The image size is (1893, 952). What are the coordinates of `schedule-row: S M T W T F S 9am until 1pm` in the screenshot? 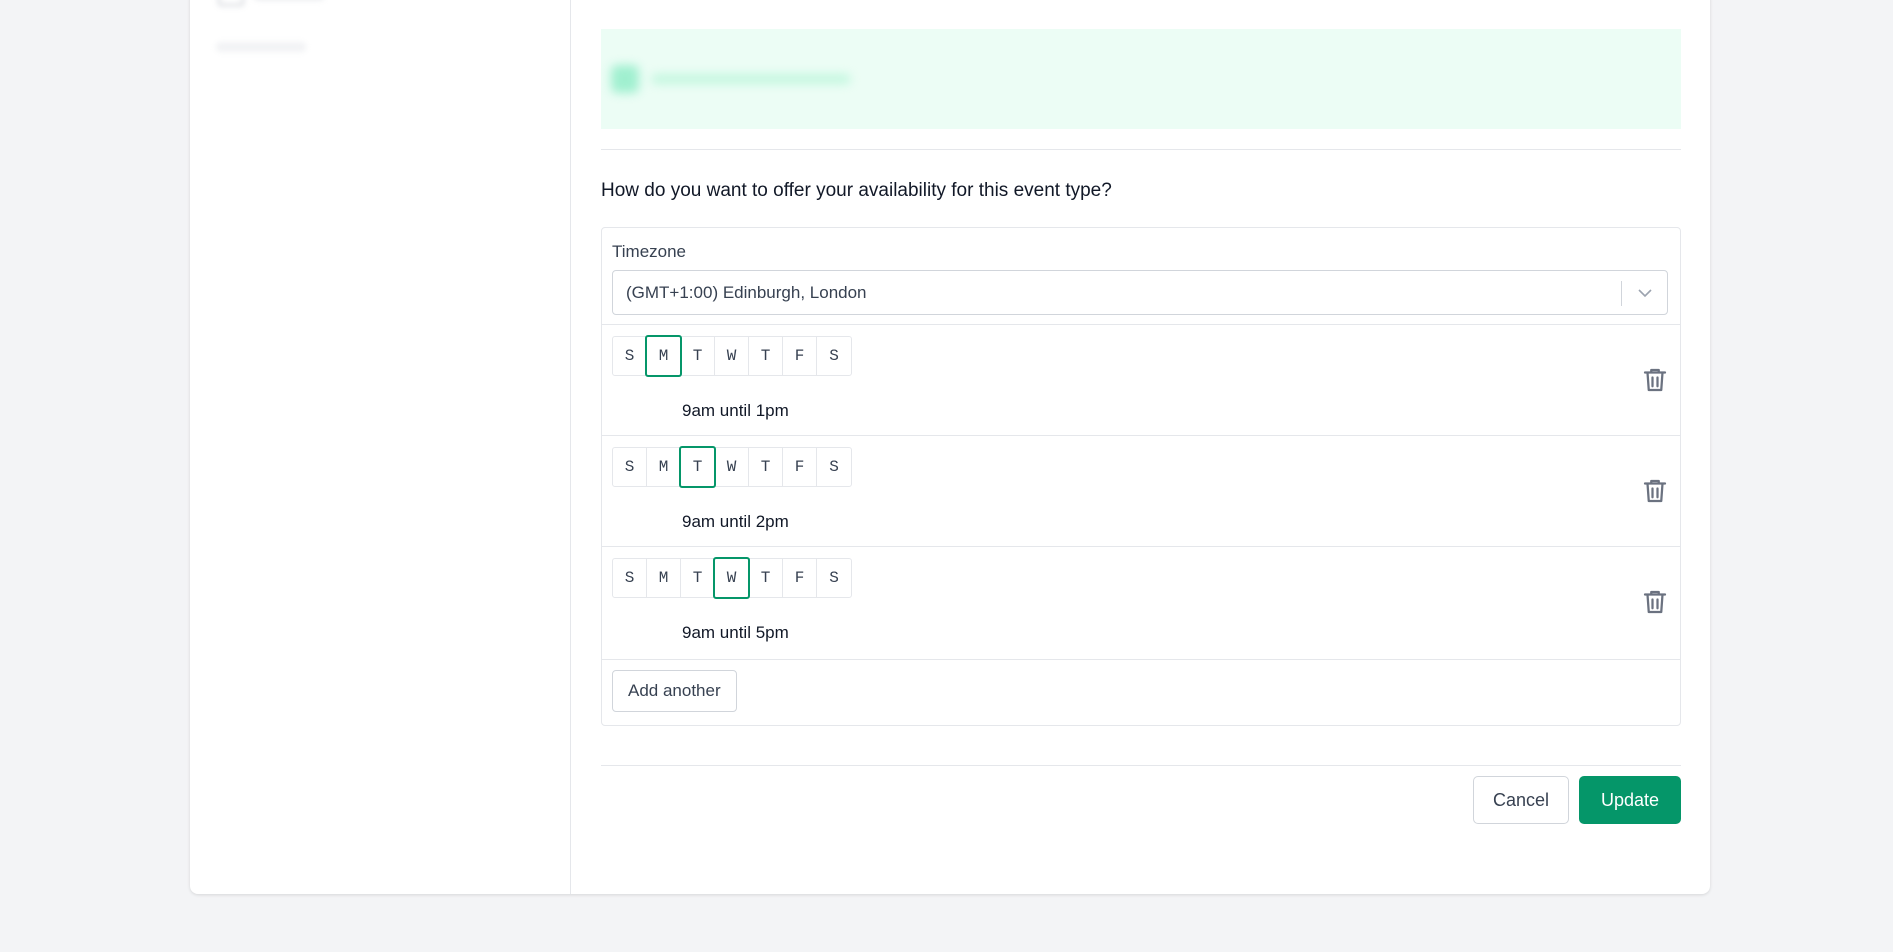 It's located at (1141, 380).